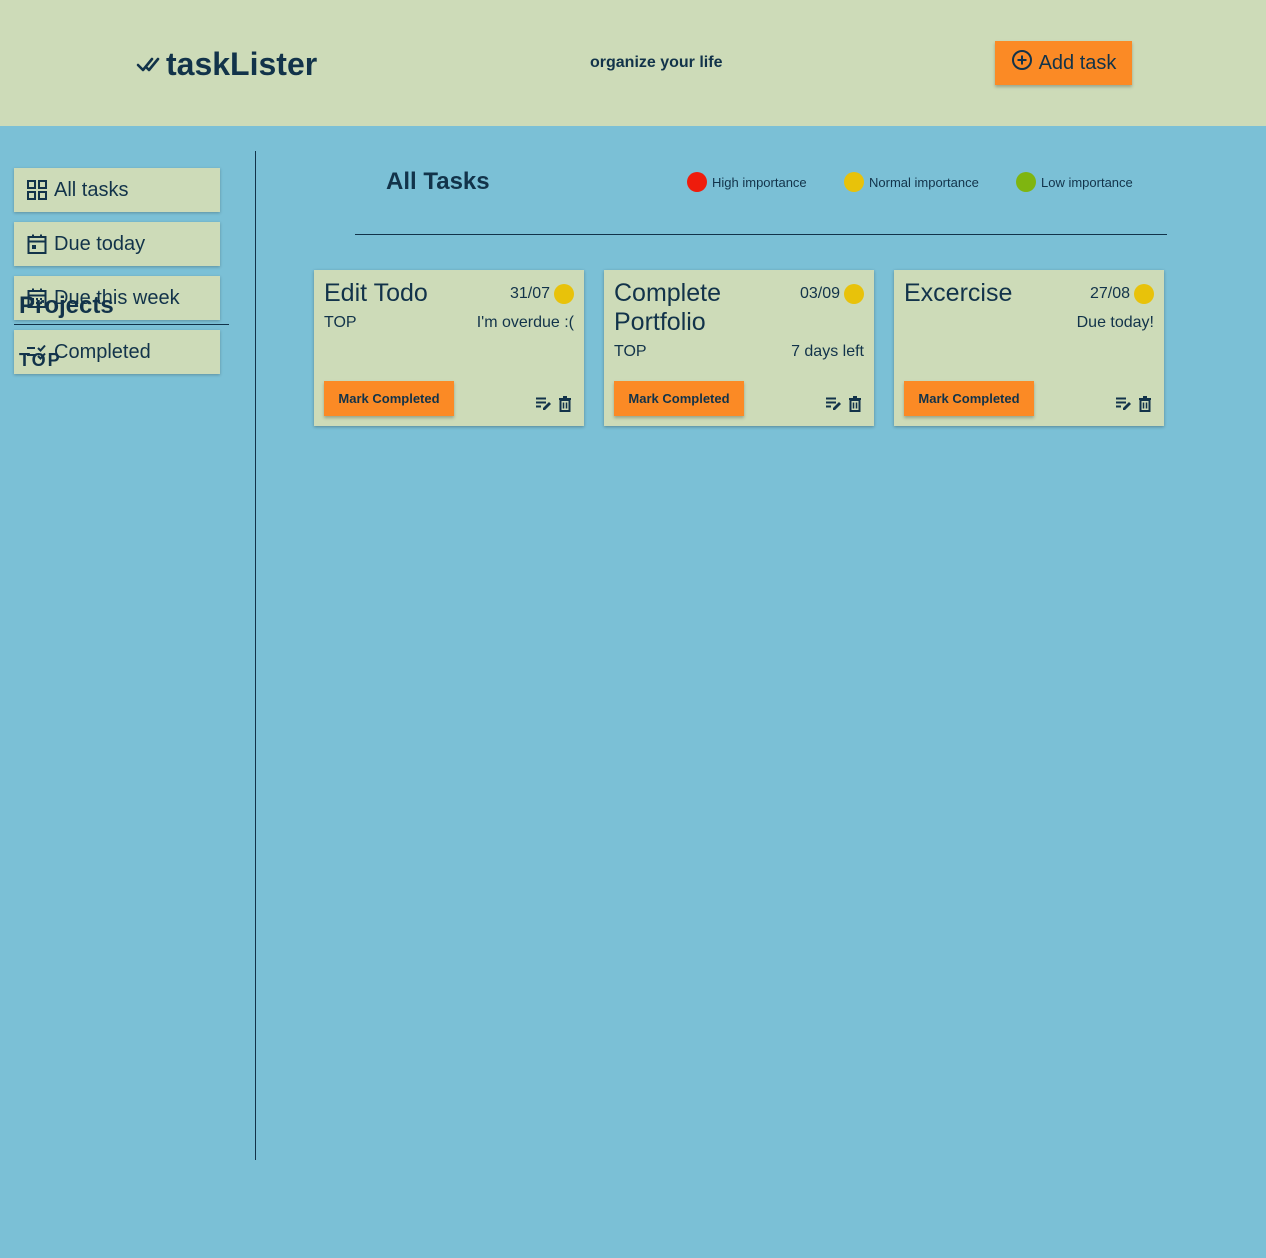 The image size is (1266, 1258). I want to click on task-title: Excercise, so click(958, 293).